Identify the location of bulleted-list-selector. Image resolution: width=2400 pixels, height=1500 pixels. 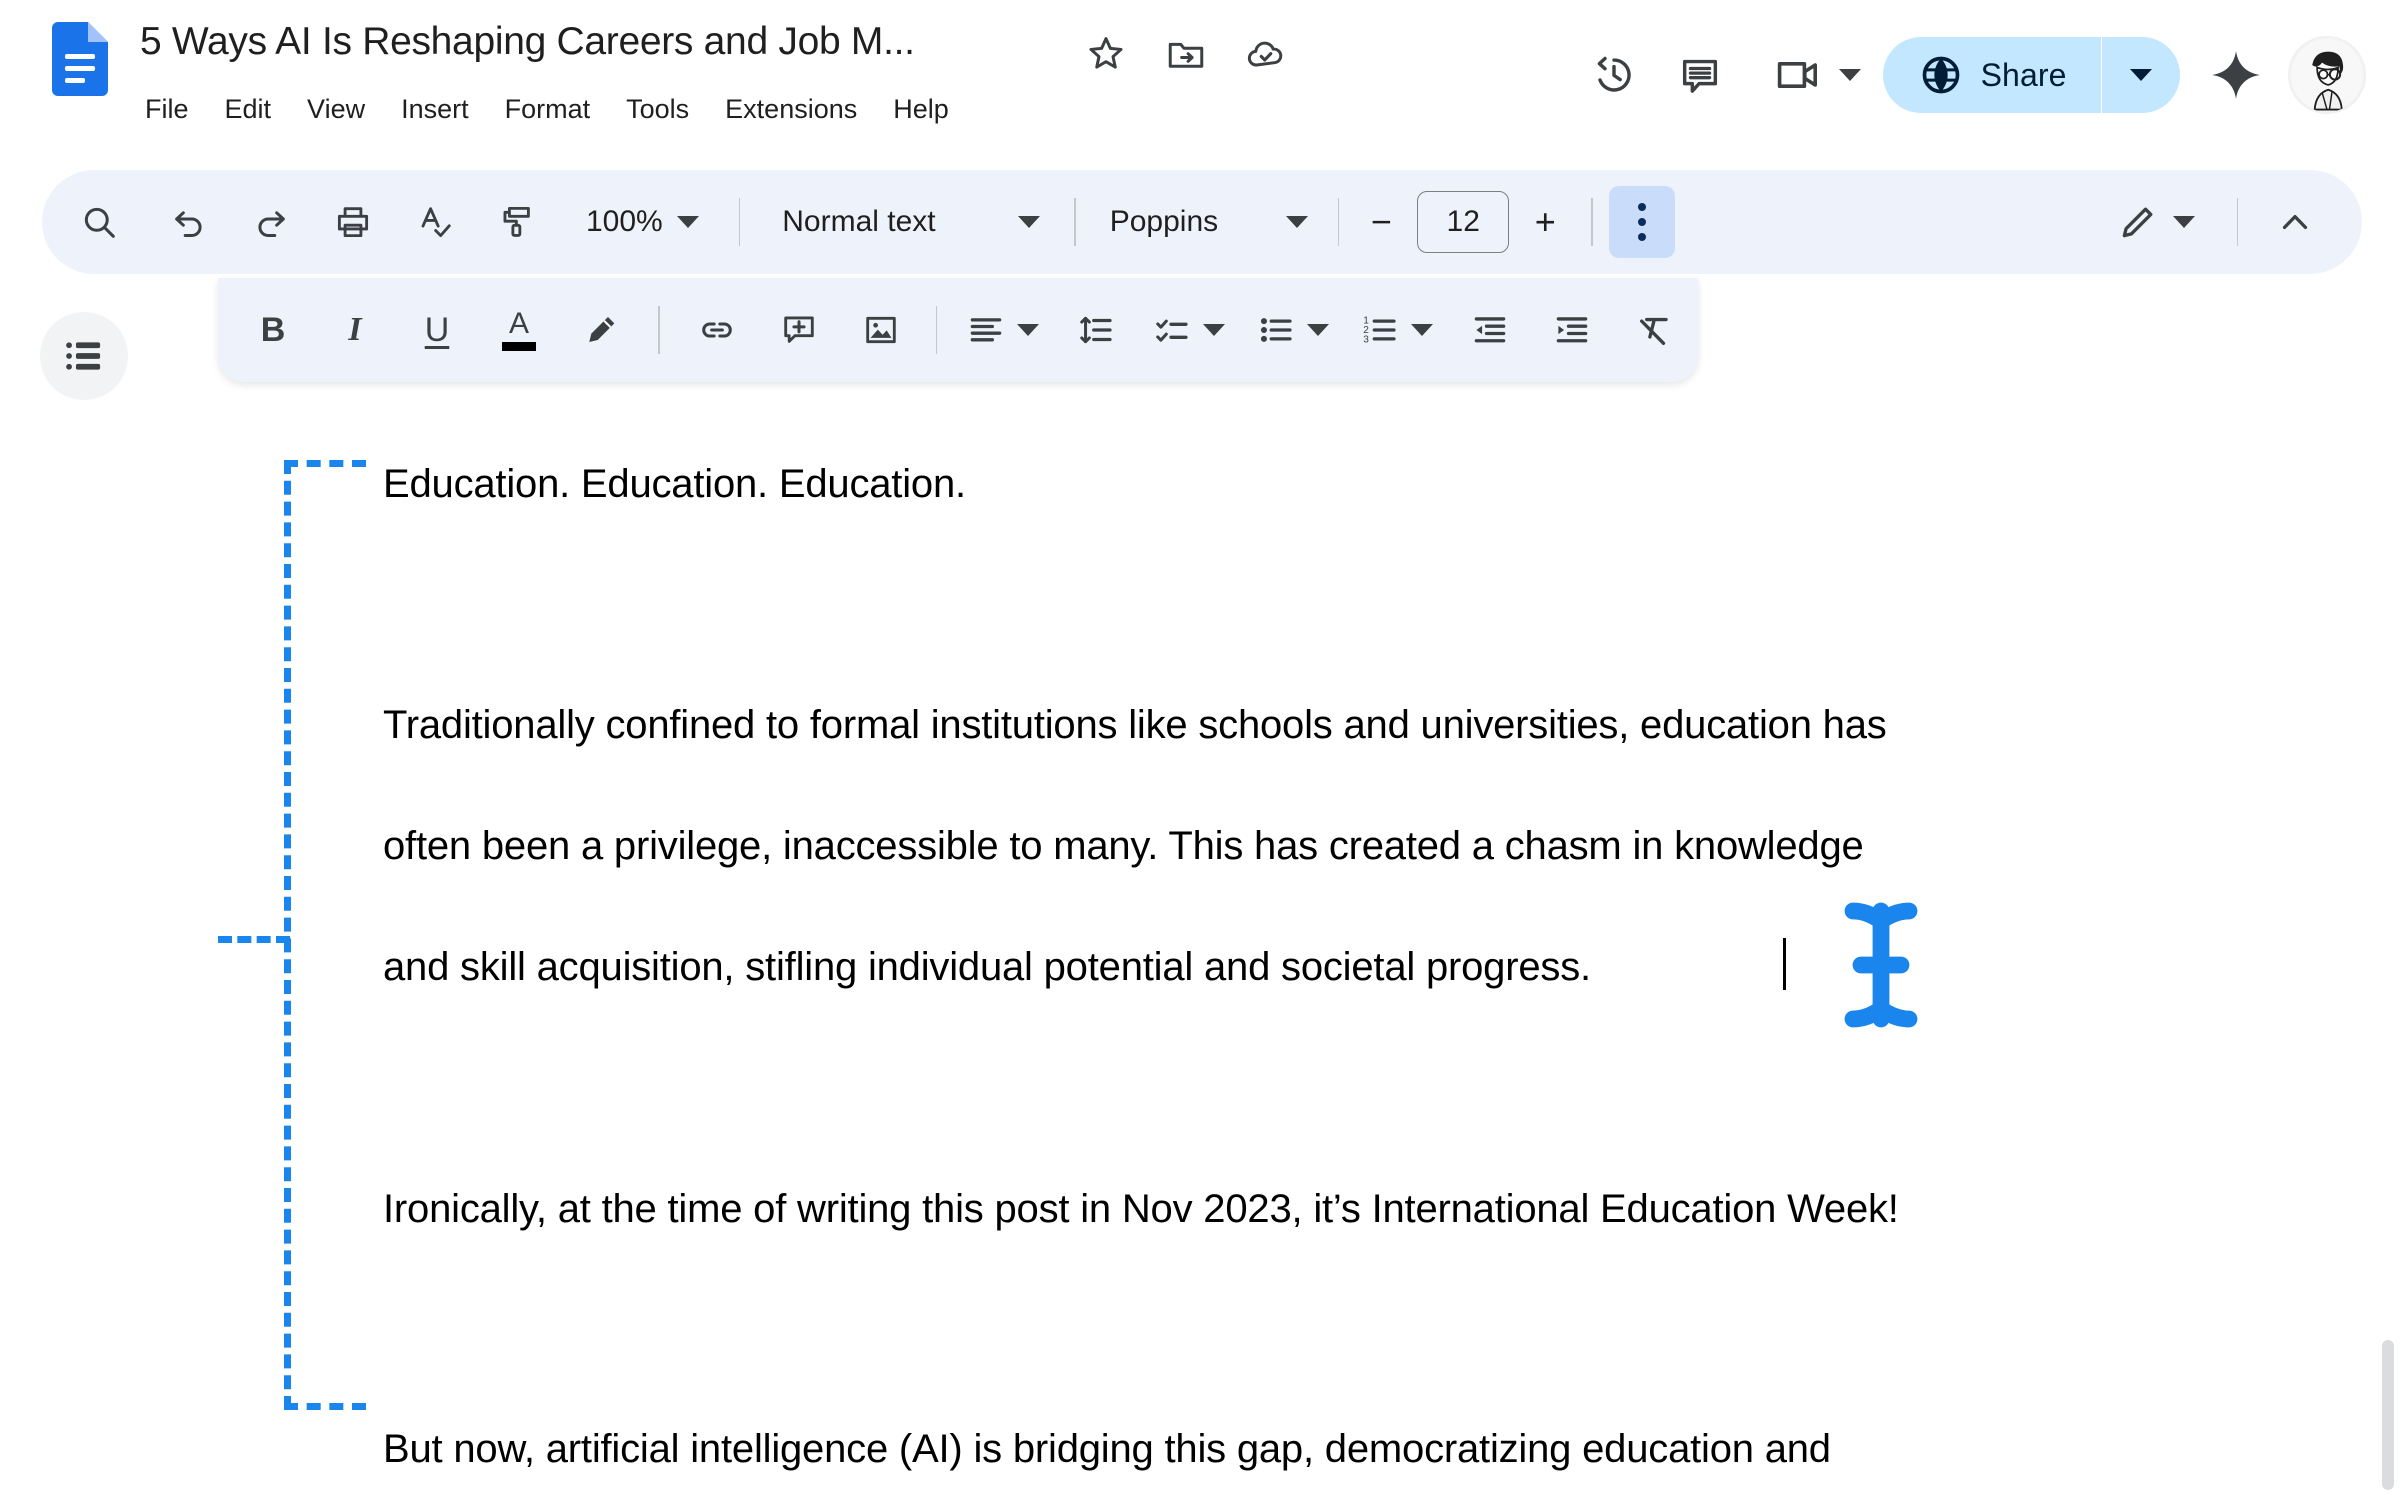
(1293, 330).